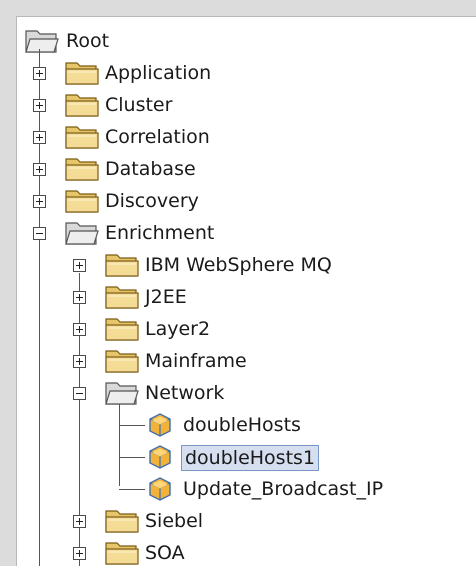 The height and width of the screenshot is (566, 476). Describe the element at coordinates (157, 137) in the screenshot. I see `tree-node-label: Correlation` at that location.